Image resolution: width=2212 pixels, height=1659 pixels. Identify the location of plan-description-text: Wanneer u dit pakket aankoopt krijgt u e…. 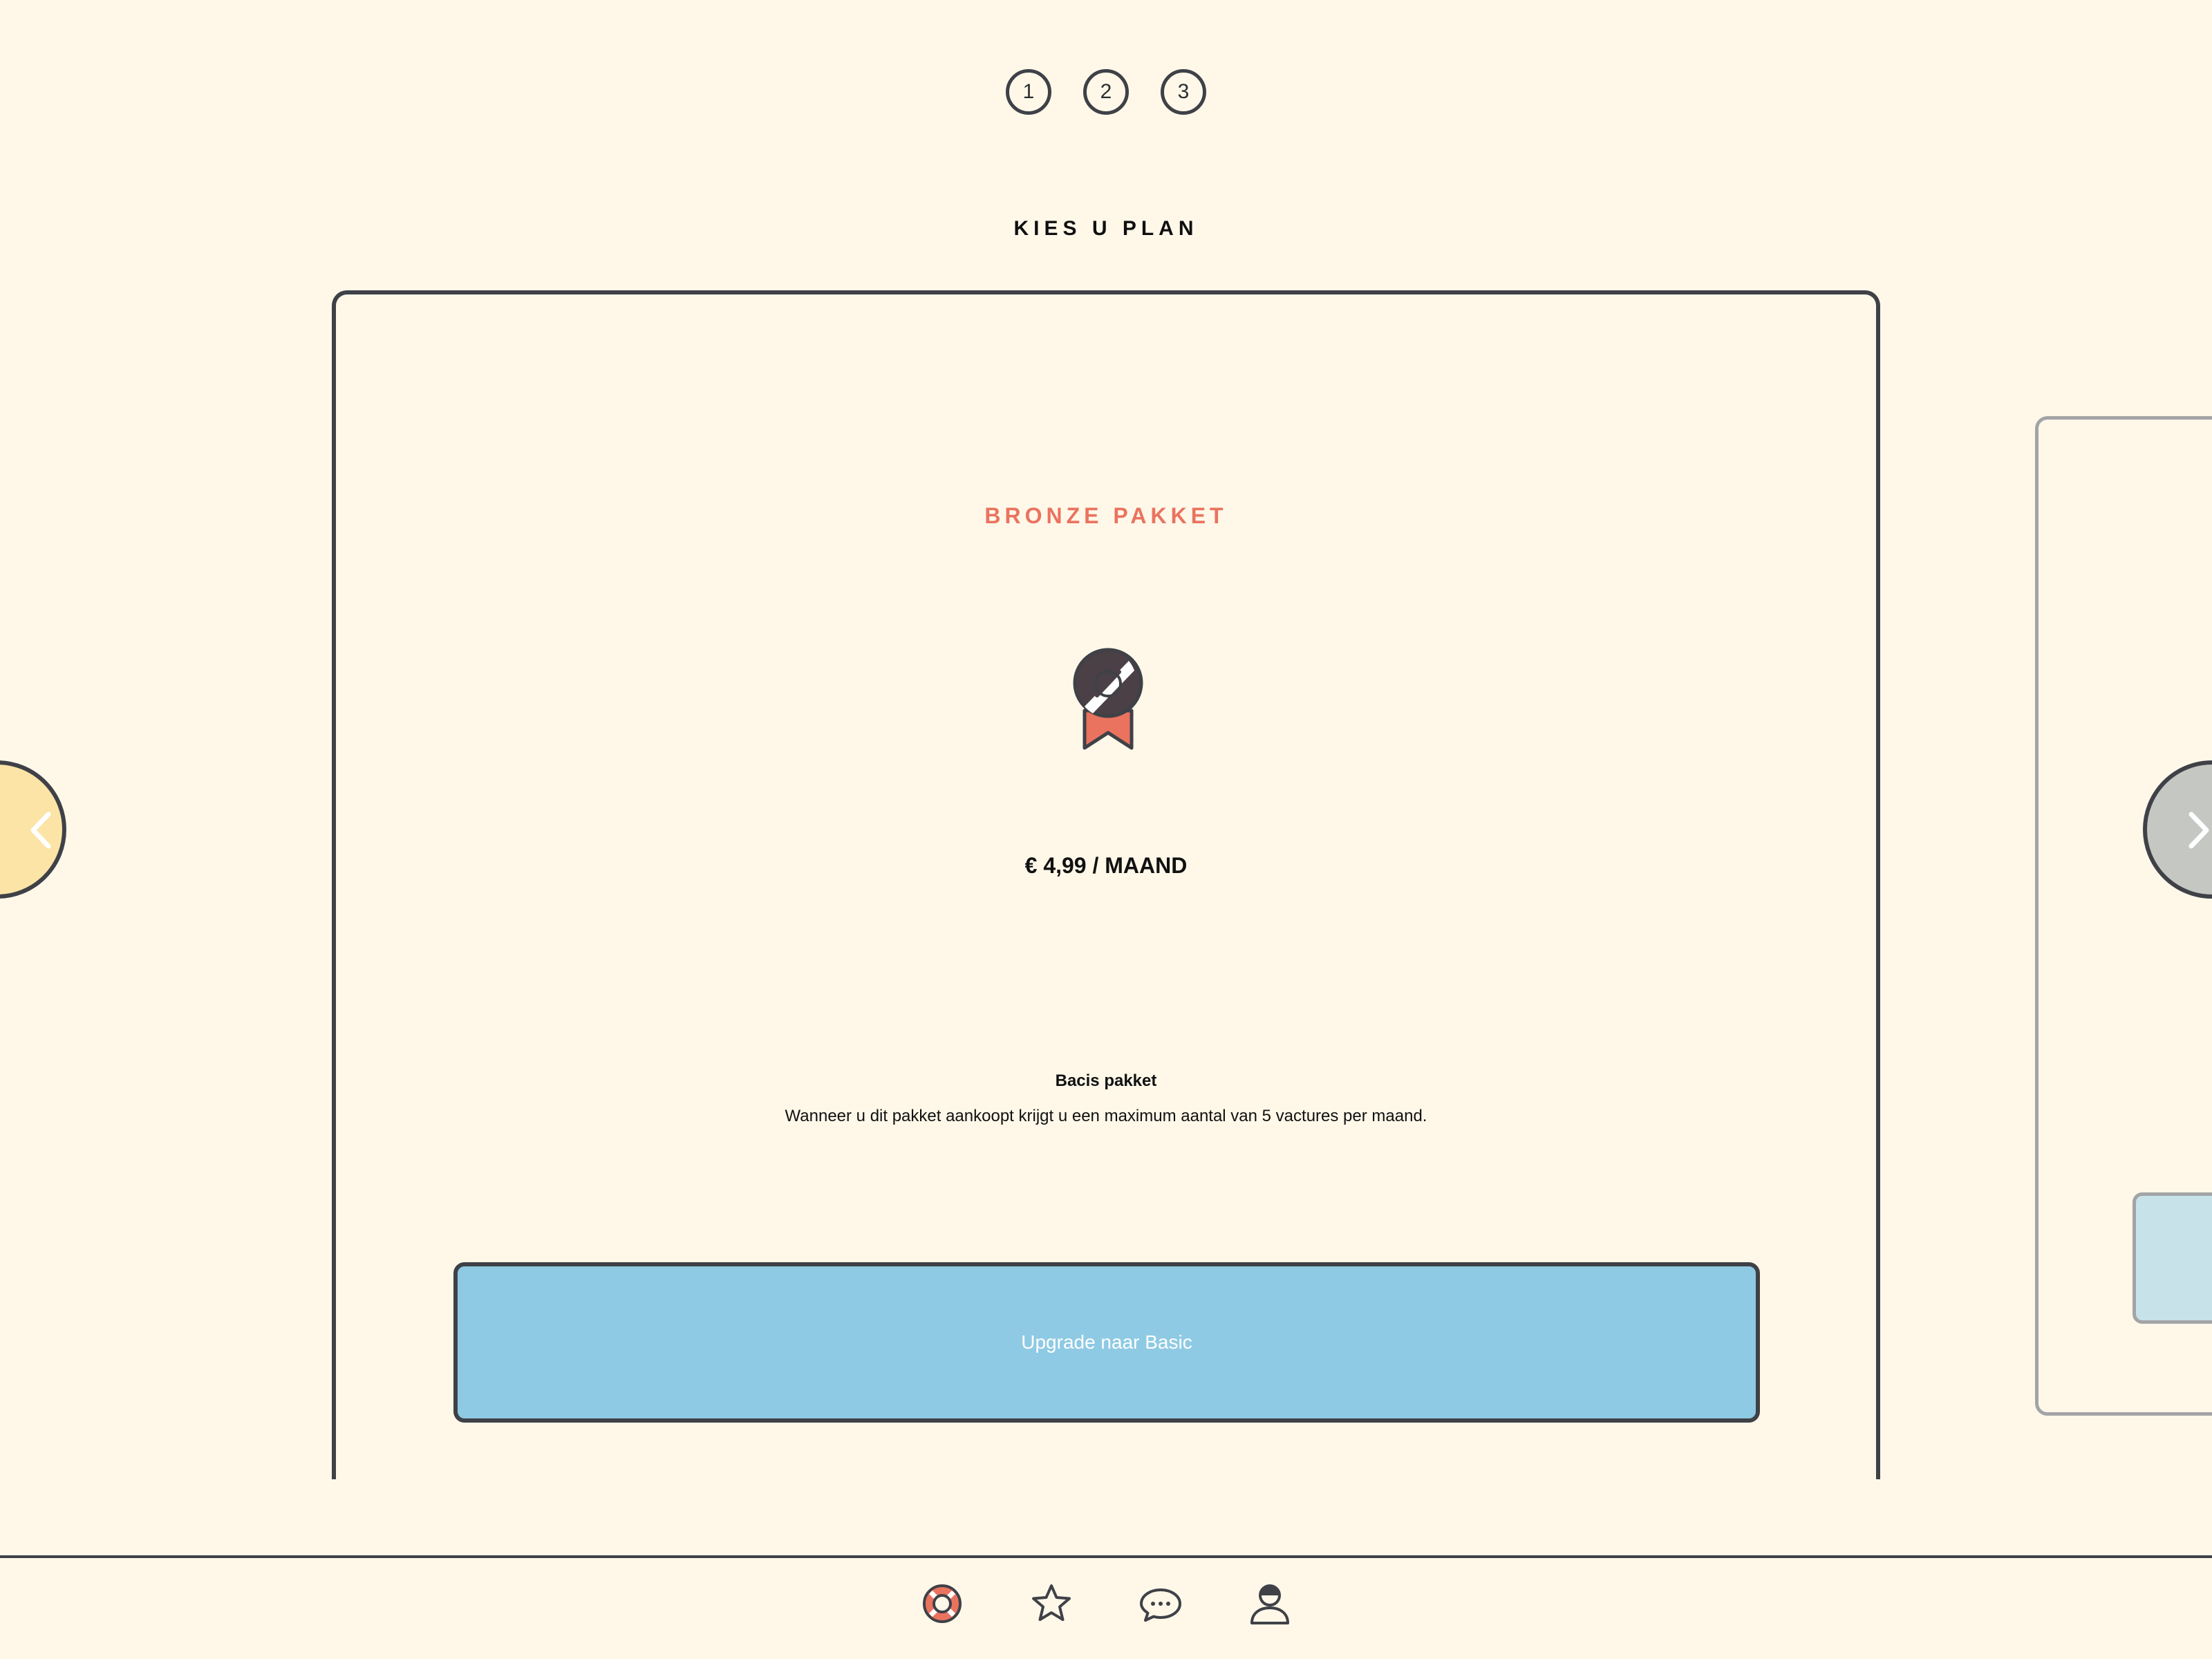
(1106, 1116).